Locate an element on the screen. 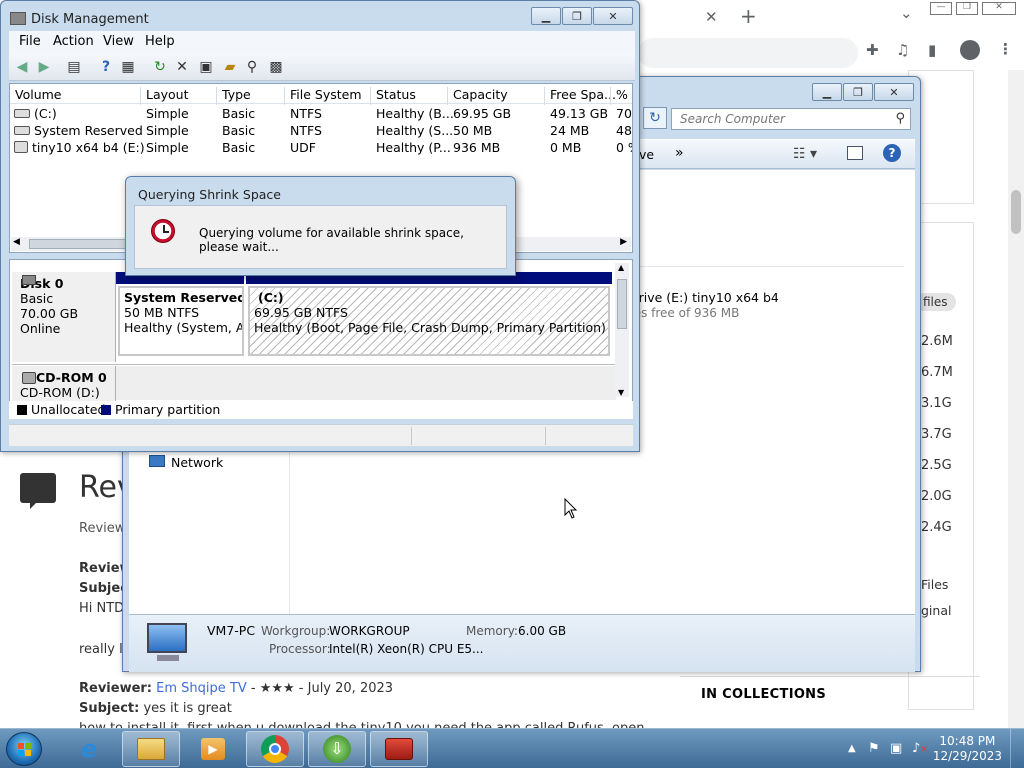 The image size is (1024, 768). file-size: 2.6M is located at coordinates (937, 341).